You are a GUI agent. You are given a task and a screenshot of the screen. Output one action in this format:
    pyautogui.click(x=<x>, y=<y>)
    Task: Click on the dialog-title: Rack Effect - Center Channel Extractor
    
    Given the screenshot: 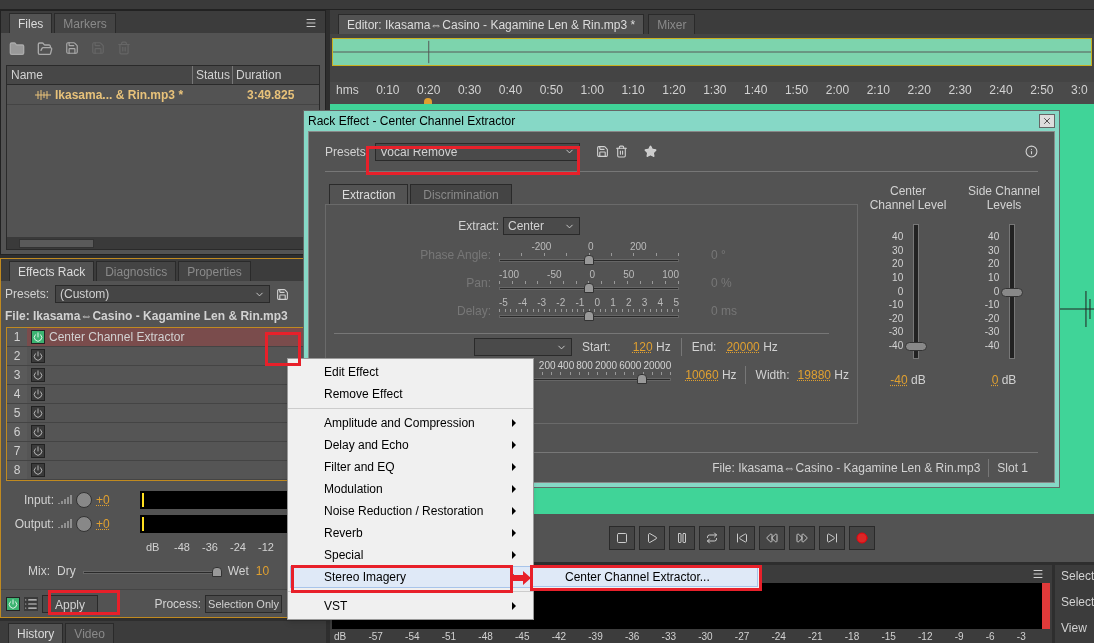 What is the action you would take?
    pyautogui.click(x=412, y=121)
    